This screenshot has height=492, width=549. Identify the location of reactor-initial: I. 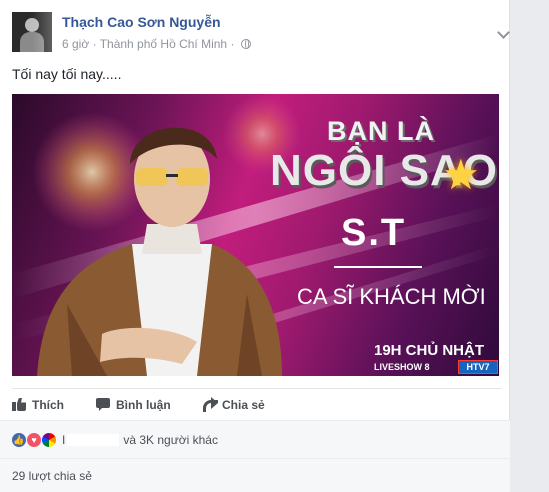
(64, 440).